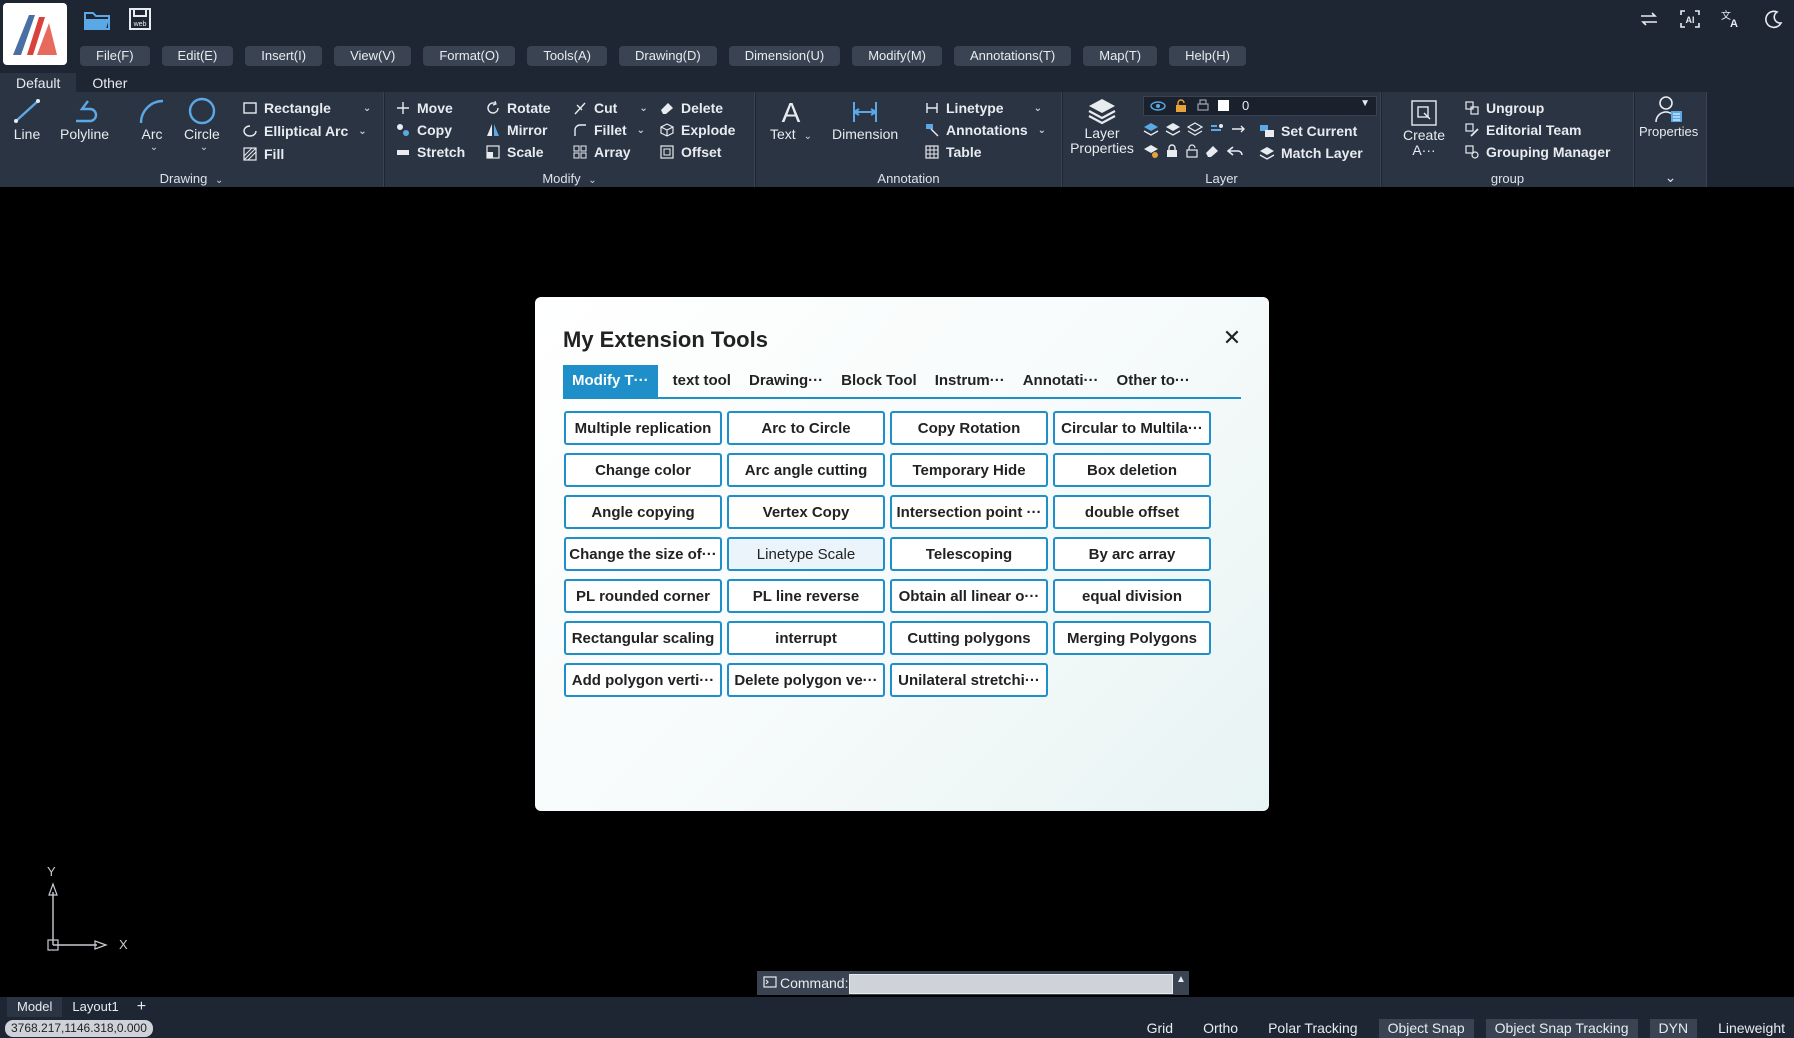  Describe the element at coordinates (191, 178) in the screenshot. I see `drawing-panel-title: Drawing ⌄` at that location.